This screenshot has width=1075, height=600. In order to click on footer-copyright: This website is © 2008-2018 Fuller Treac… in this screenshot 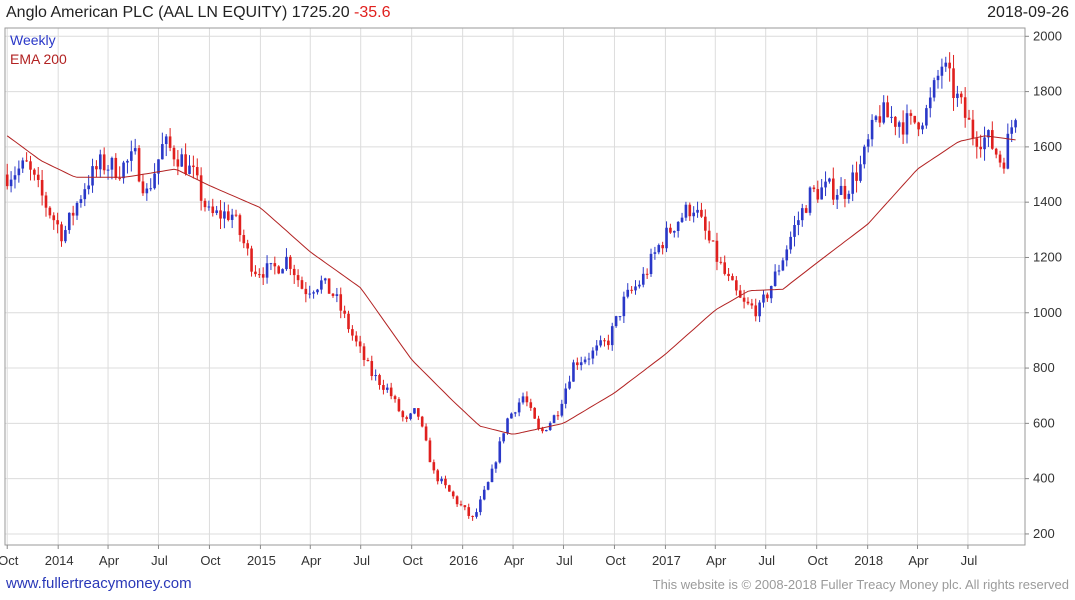, I will do `click(860, 584)`.